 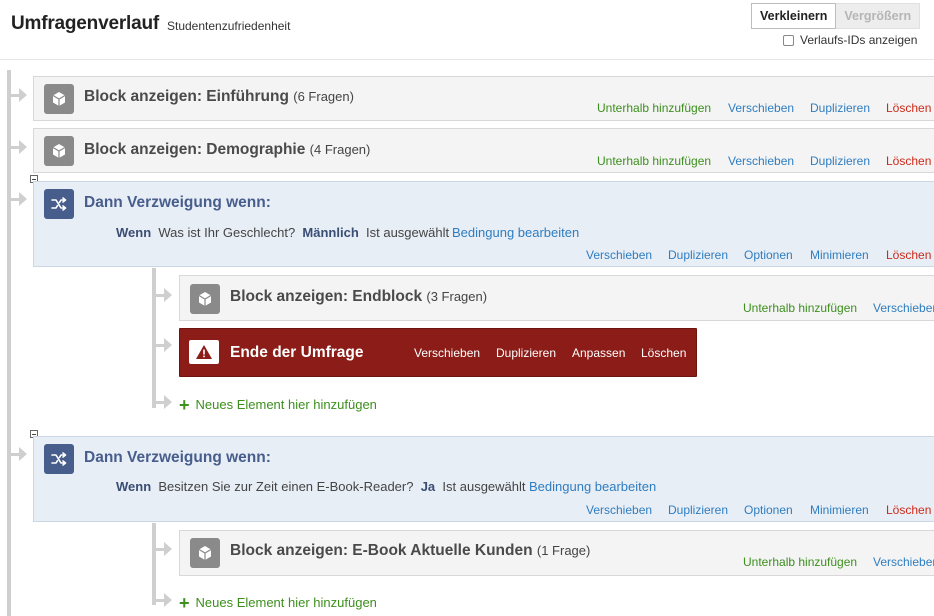 I want to click on warning-icon, so click(x=204, y=352).